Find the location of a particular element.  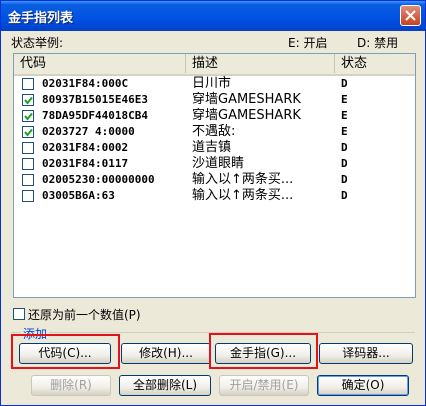

table-row: 03005B6A:63 输入以↑两条买... D is located at coordinates (214, 196).